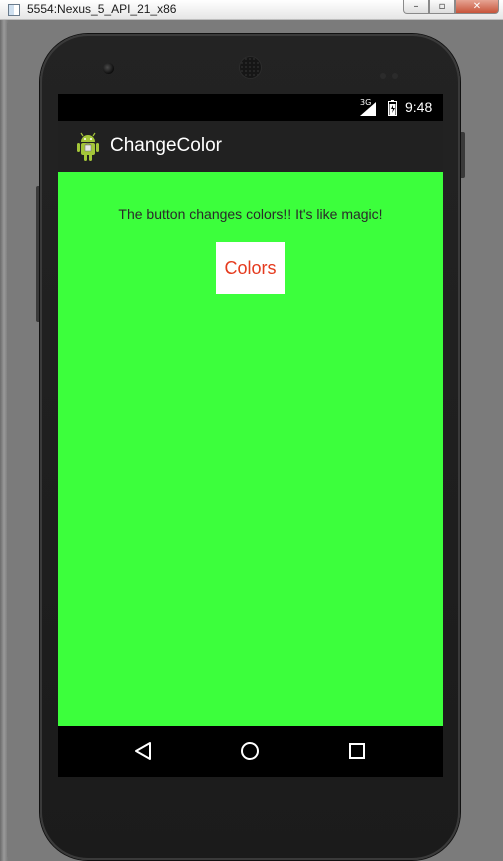 The height and width of the screenshot is (861, 503). What do you see at coordinates (250, 67) in the screenshot?
I see `speaker-grille-icon` at bounding box center [250, 67].